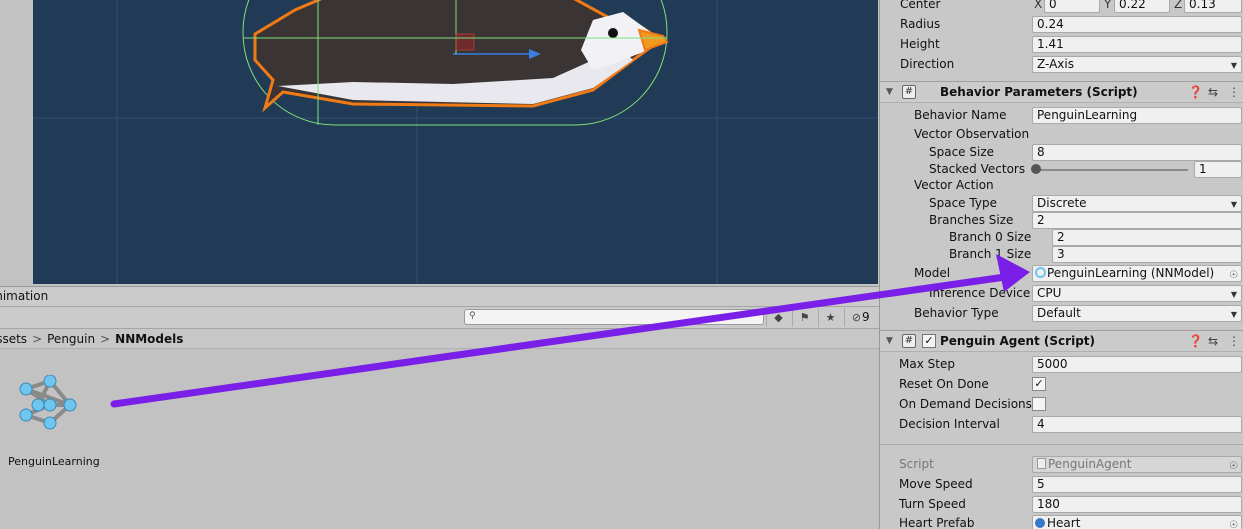 This screenshot has width=1243, height=529. What do you see at coordinates (1147, 237) in the screenshot?
I see `branch-0-size-field: 2` at bounding box center [1147, 237].